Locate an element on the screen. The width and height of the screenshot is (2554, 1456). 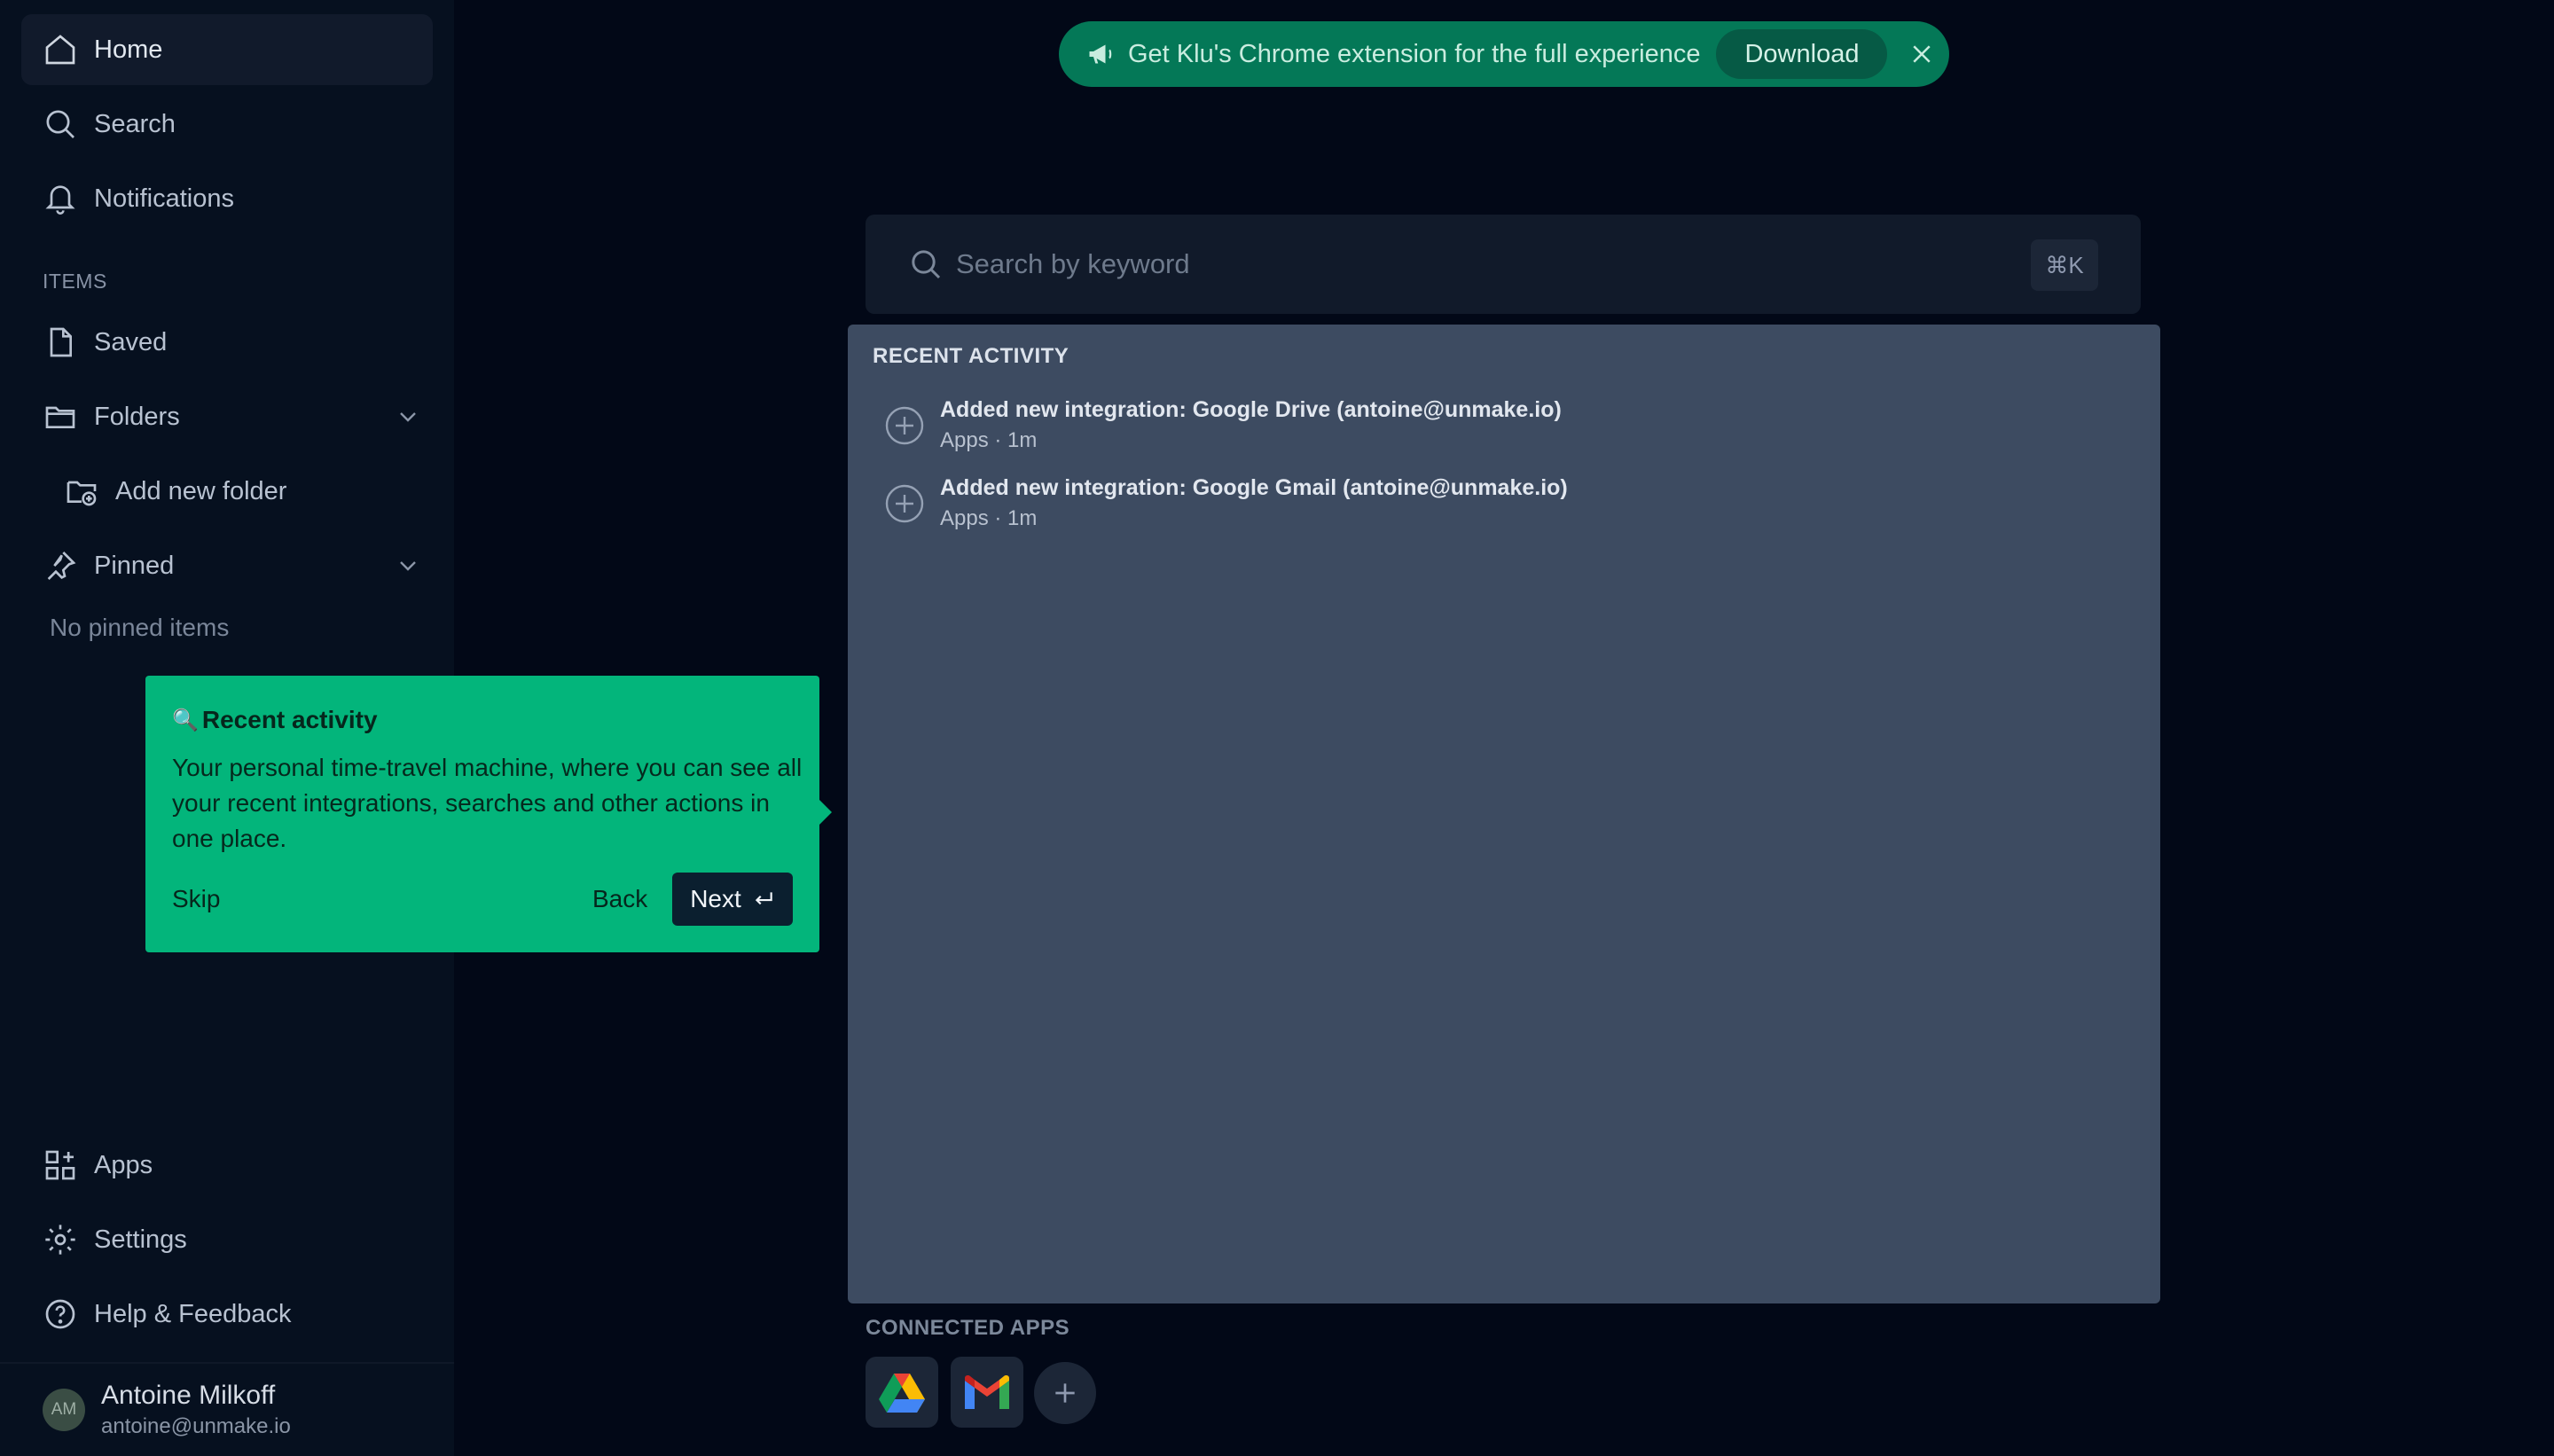
add-app-button is located at coordinates (1065, 1393).